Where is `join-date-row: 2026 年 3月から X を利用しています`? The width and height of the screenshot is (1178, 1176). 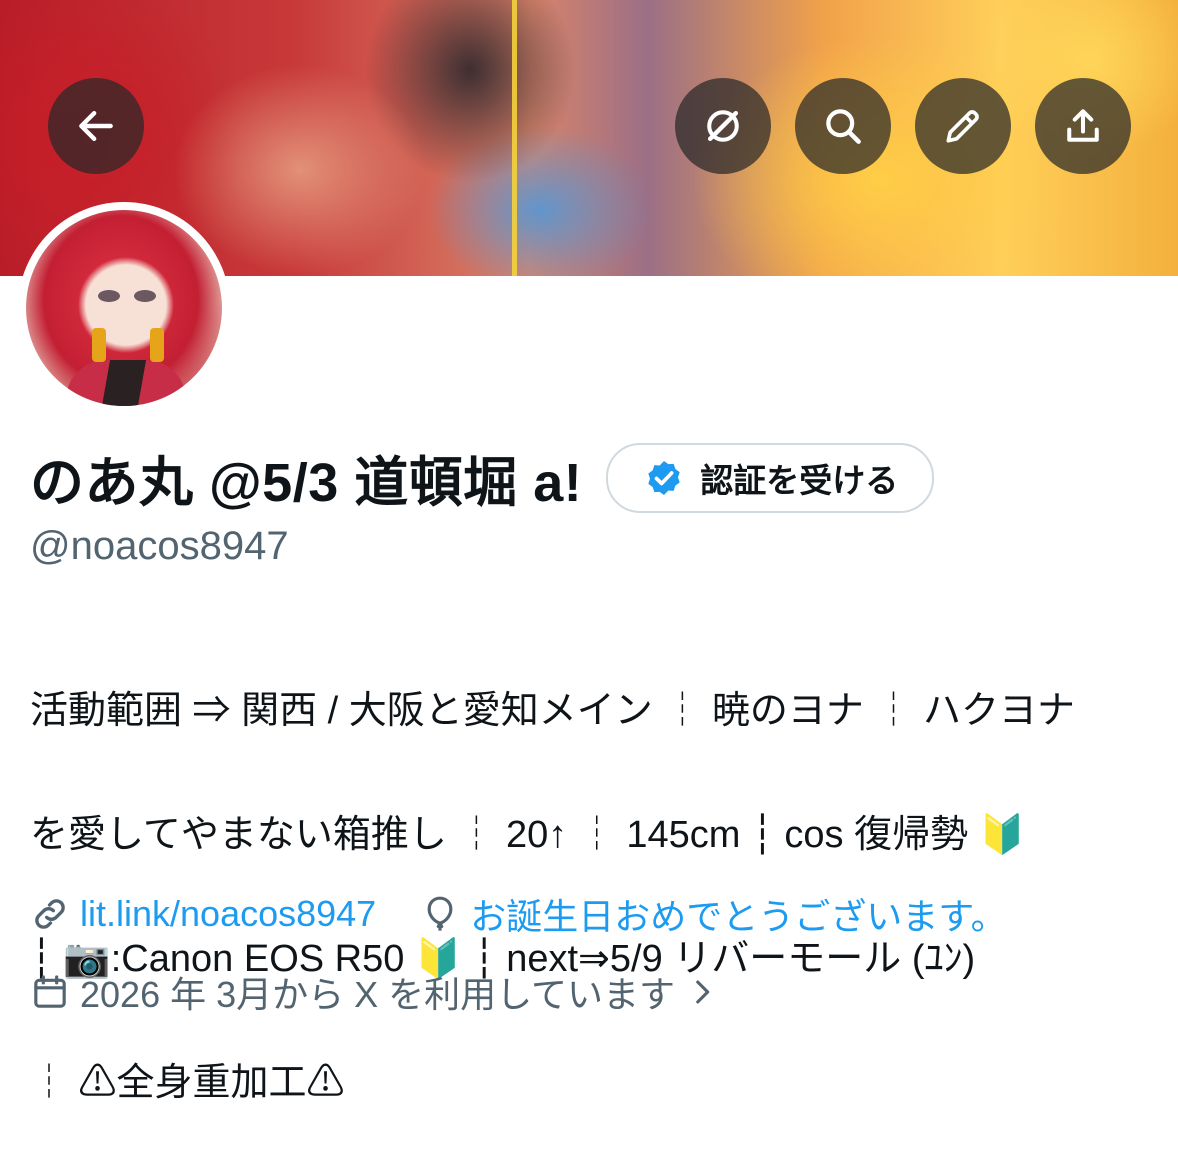
join-date-row: 2026 年 3月から X を利用しています is located at coordinates (374, 992).